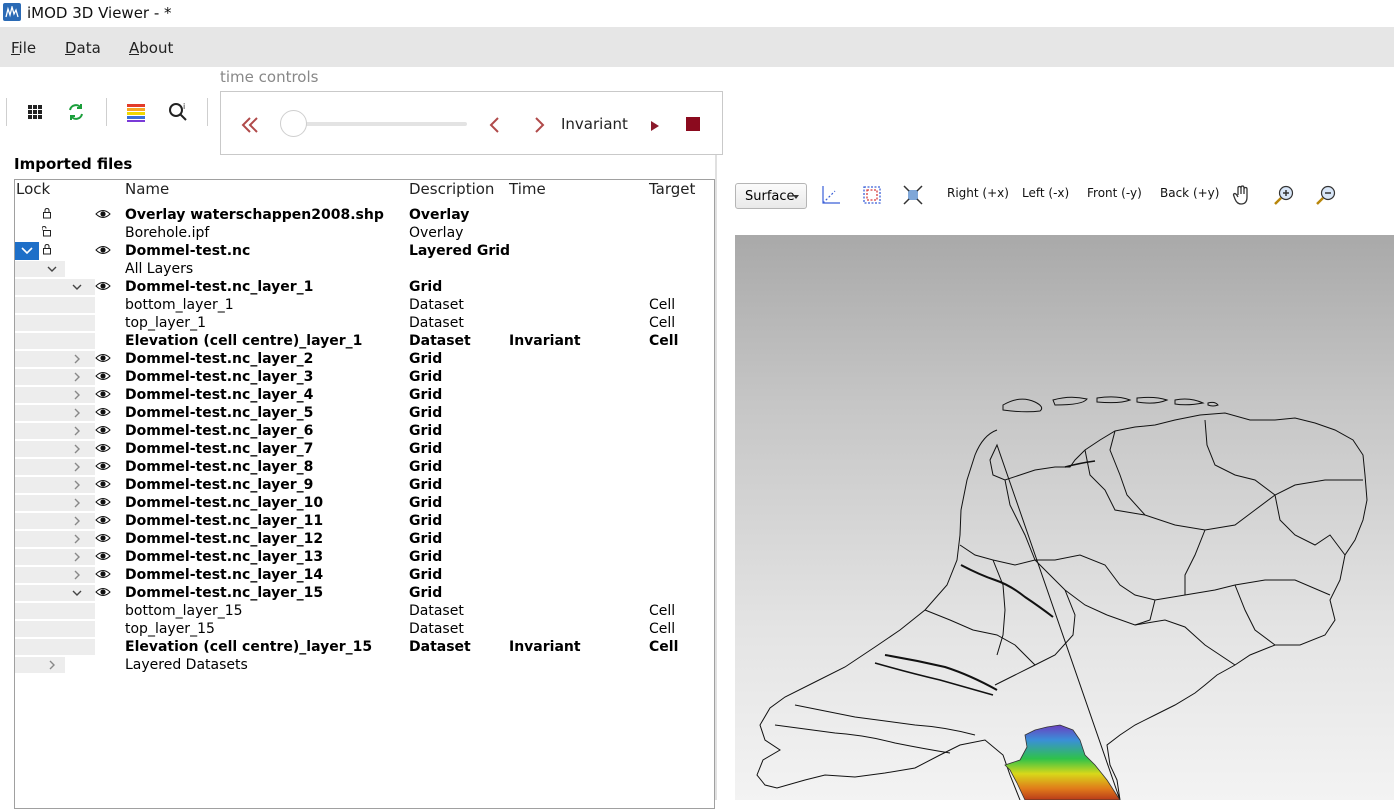 This screenshot has width=1394, height=809. I want to click on pan-hand-icon, so click(1242, 195).